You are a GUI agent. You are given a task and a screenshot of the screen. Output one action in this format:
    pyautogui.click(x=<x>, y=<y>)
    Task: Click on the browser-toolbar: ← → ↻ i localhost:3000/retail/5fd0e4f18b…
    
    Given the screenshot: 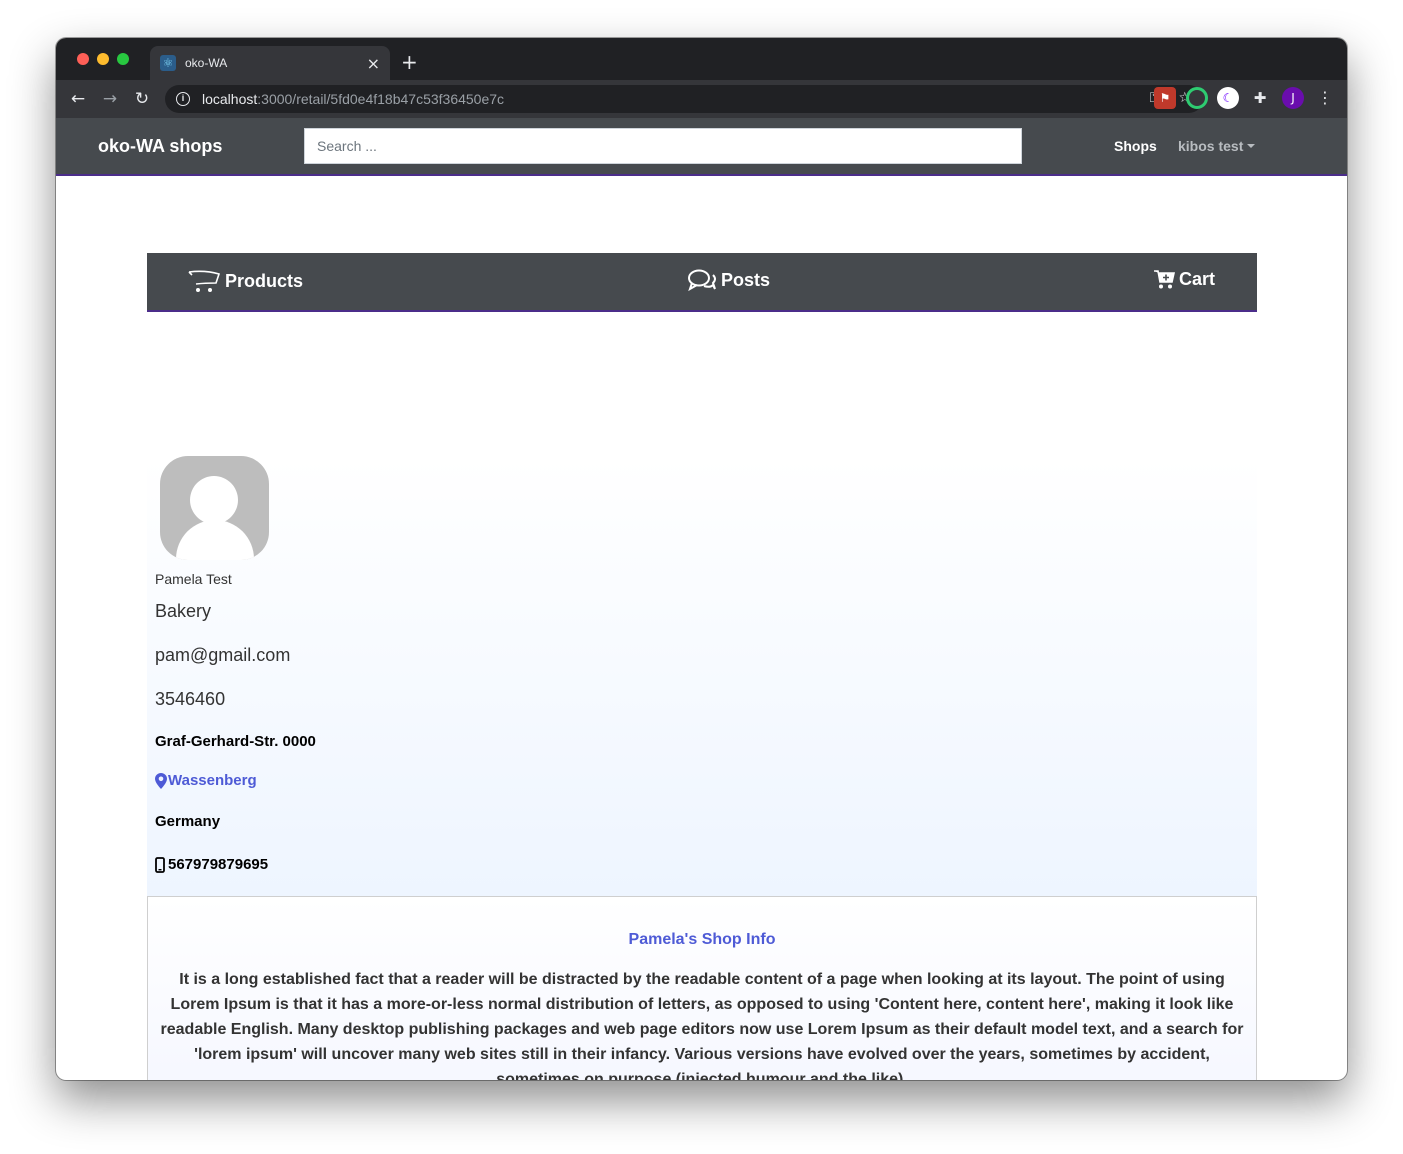 What is the action you would take?
    pyautogui.click(x=701, y=99)
    